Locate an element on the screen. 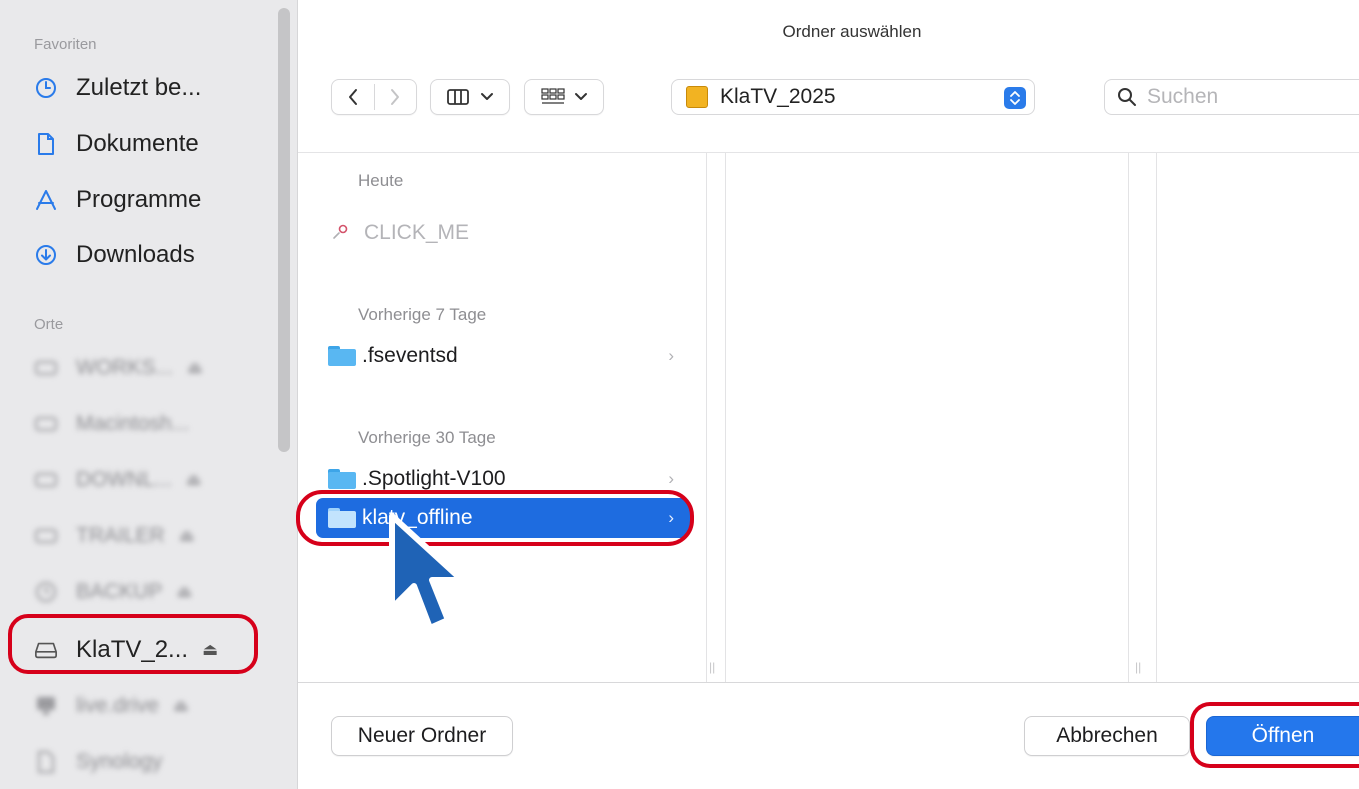 The image size is (1359, 789). sidebar-item-trailer: TRAILER ⏏ is located at coordinates (149, 536).